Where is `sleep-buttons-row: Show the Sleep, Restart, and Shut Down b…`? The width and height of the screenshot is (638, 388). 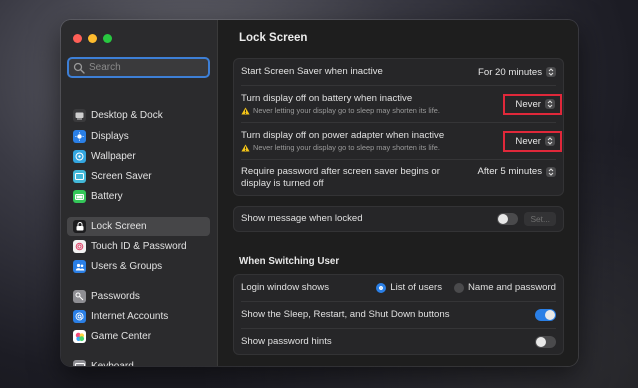
sleep-buttons-row: Show the Sleep, Restart, and Shut Down b… is located at coordinates (398, 315).